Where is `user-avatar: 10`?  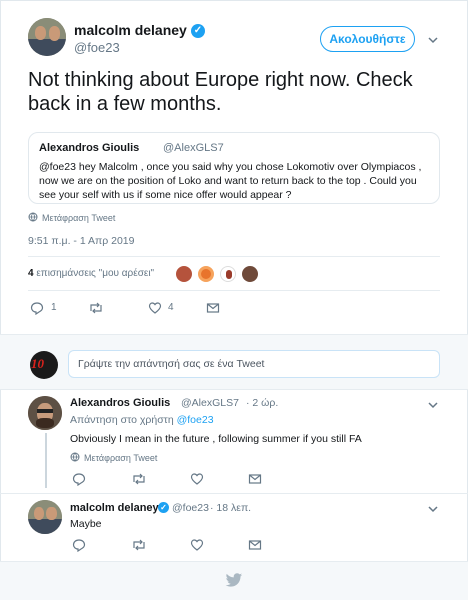
user-avatar: 10 is located at coordinates (44, 365).